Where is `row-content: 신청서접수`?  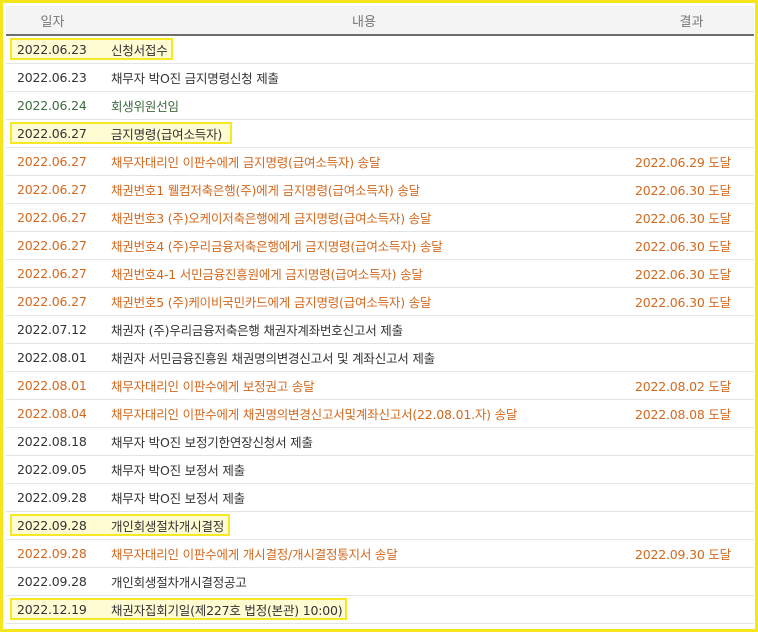
row-content: 신청서접수 is located at coordinates (364, 49).